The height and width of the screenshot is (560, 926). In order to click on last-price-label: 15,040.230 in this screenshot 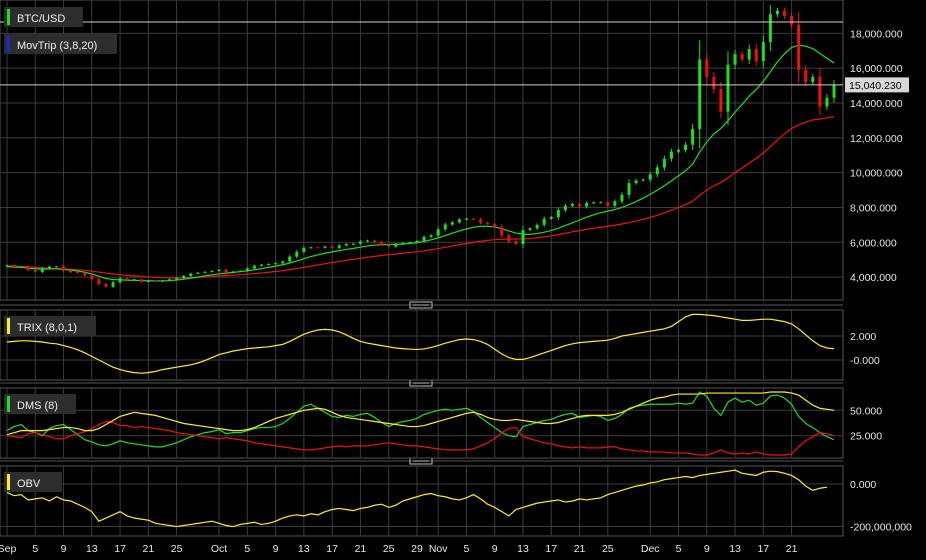, I will do `click(875, 86)`.